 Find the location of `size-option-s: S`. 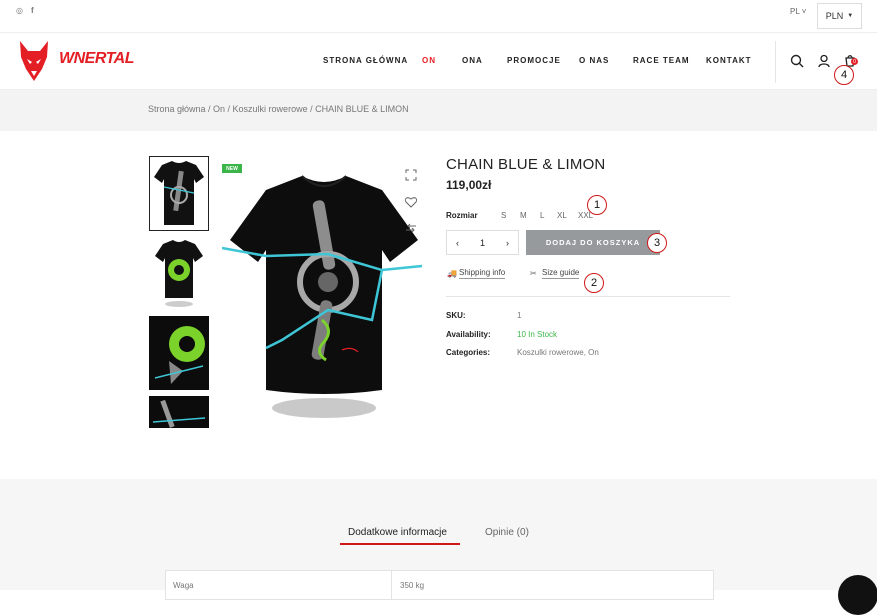

size-option-s: S is located at coordinates (503, 215).